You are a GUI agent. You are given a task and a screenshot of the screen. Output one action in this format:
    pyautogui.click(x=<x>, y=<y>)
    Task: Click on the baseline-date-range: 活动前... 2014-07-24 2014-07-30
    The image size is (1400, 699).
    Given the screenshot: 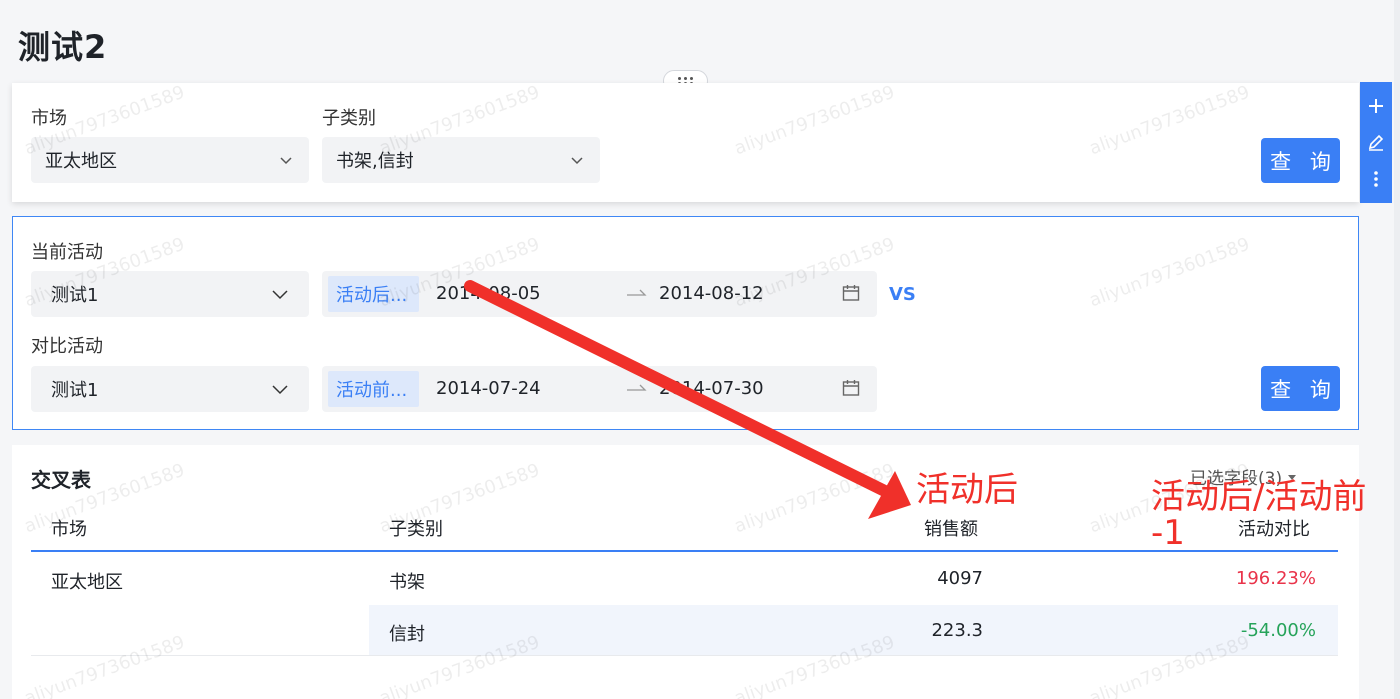 What is the action you would take?
    pyautogui.click(x=599, y=389)
    